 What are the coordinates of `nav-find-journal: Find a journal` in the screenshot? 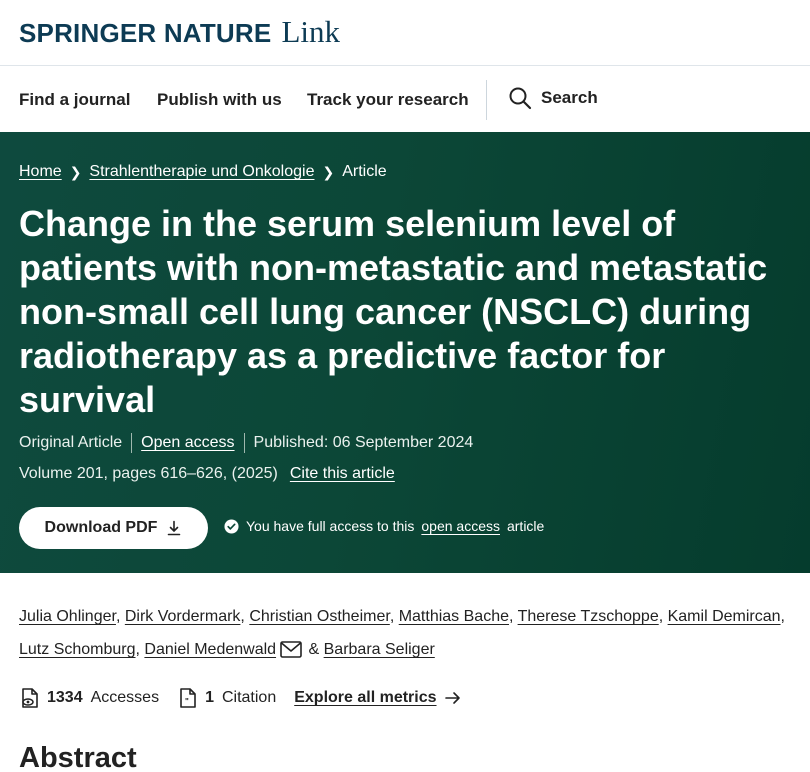 It's located at (74, 100).